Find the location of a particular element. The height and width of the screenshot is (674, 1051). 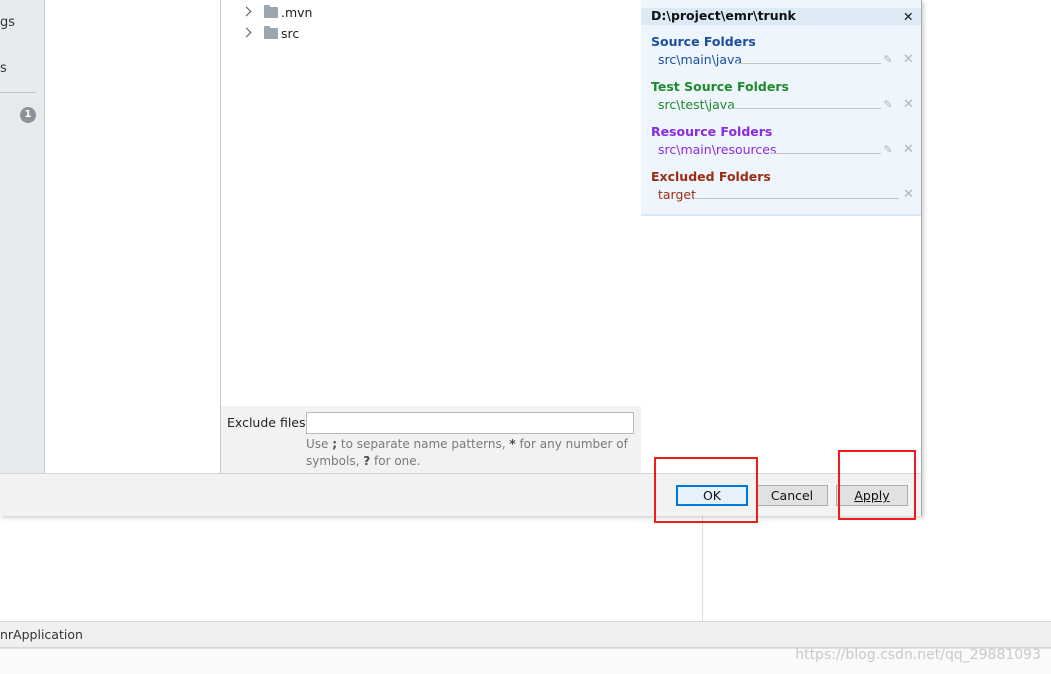

excluded-folder-underline is located at coordinates (796, 198).